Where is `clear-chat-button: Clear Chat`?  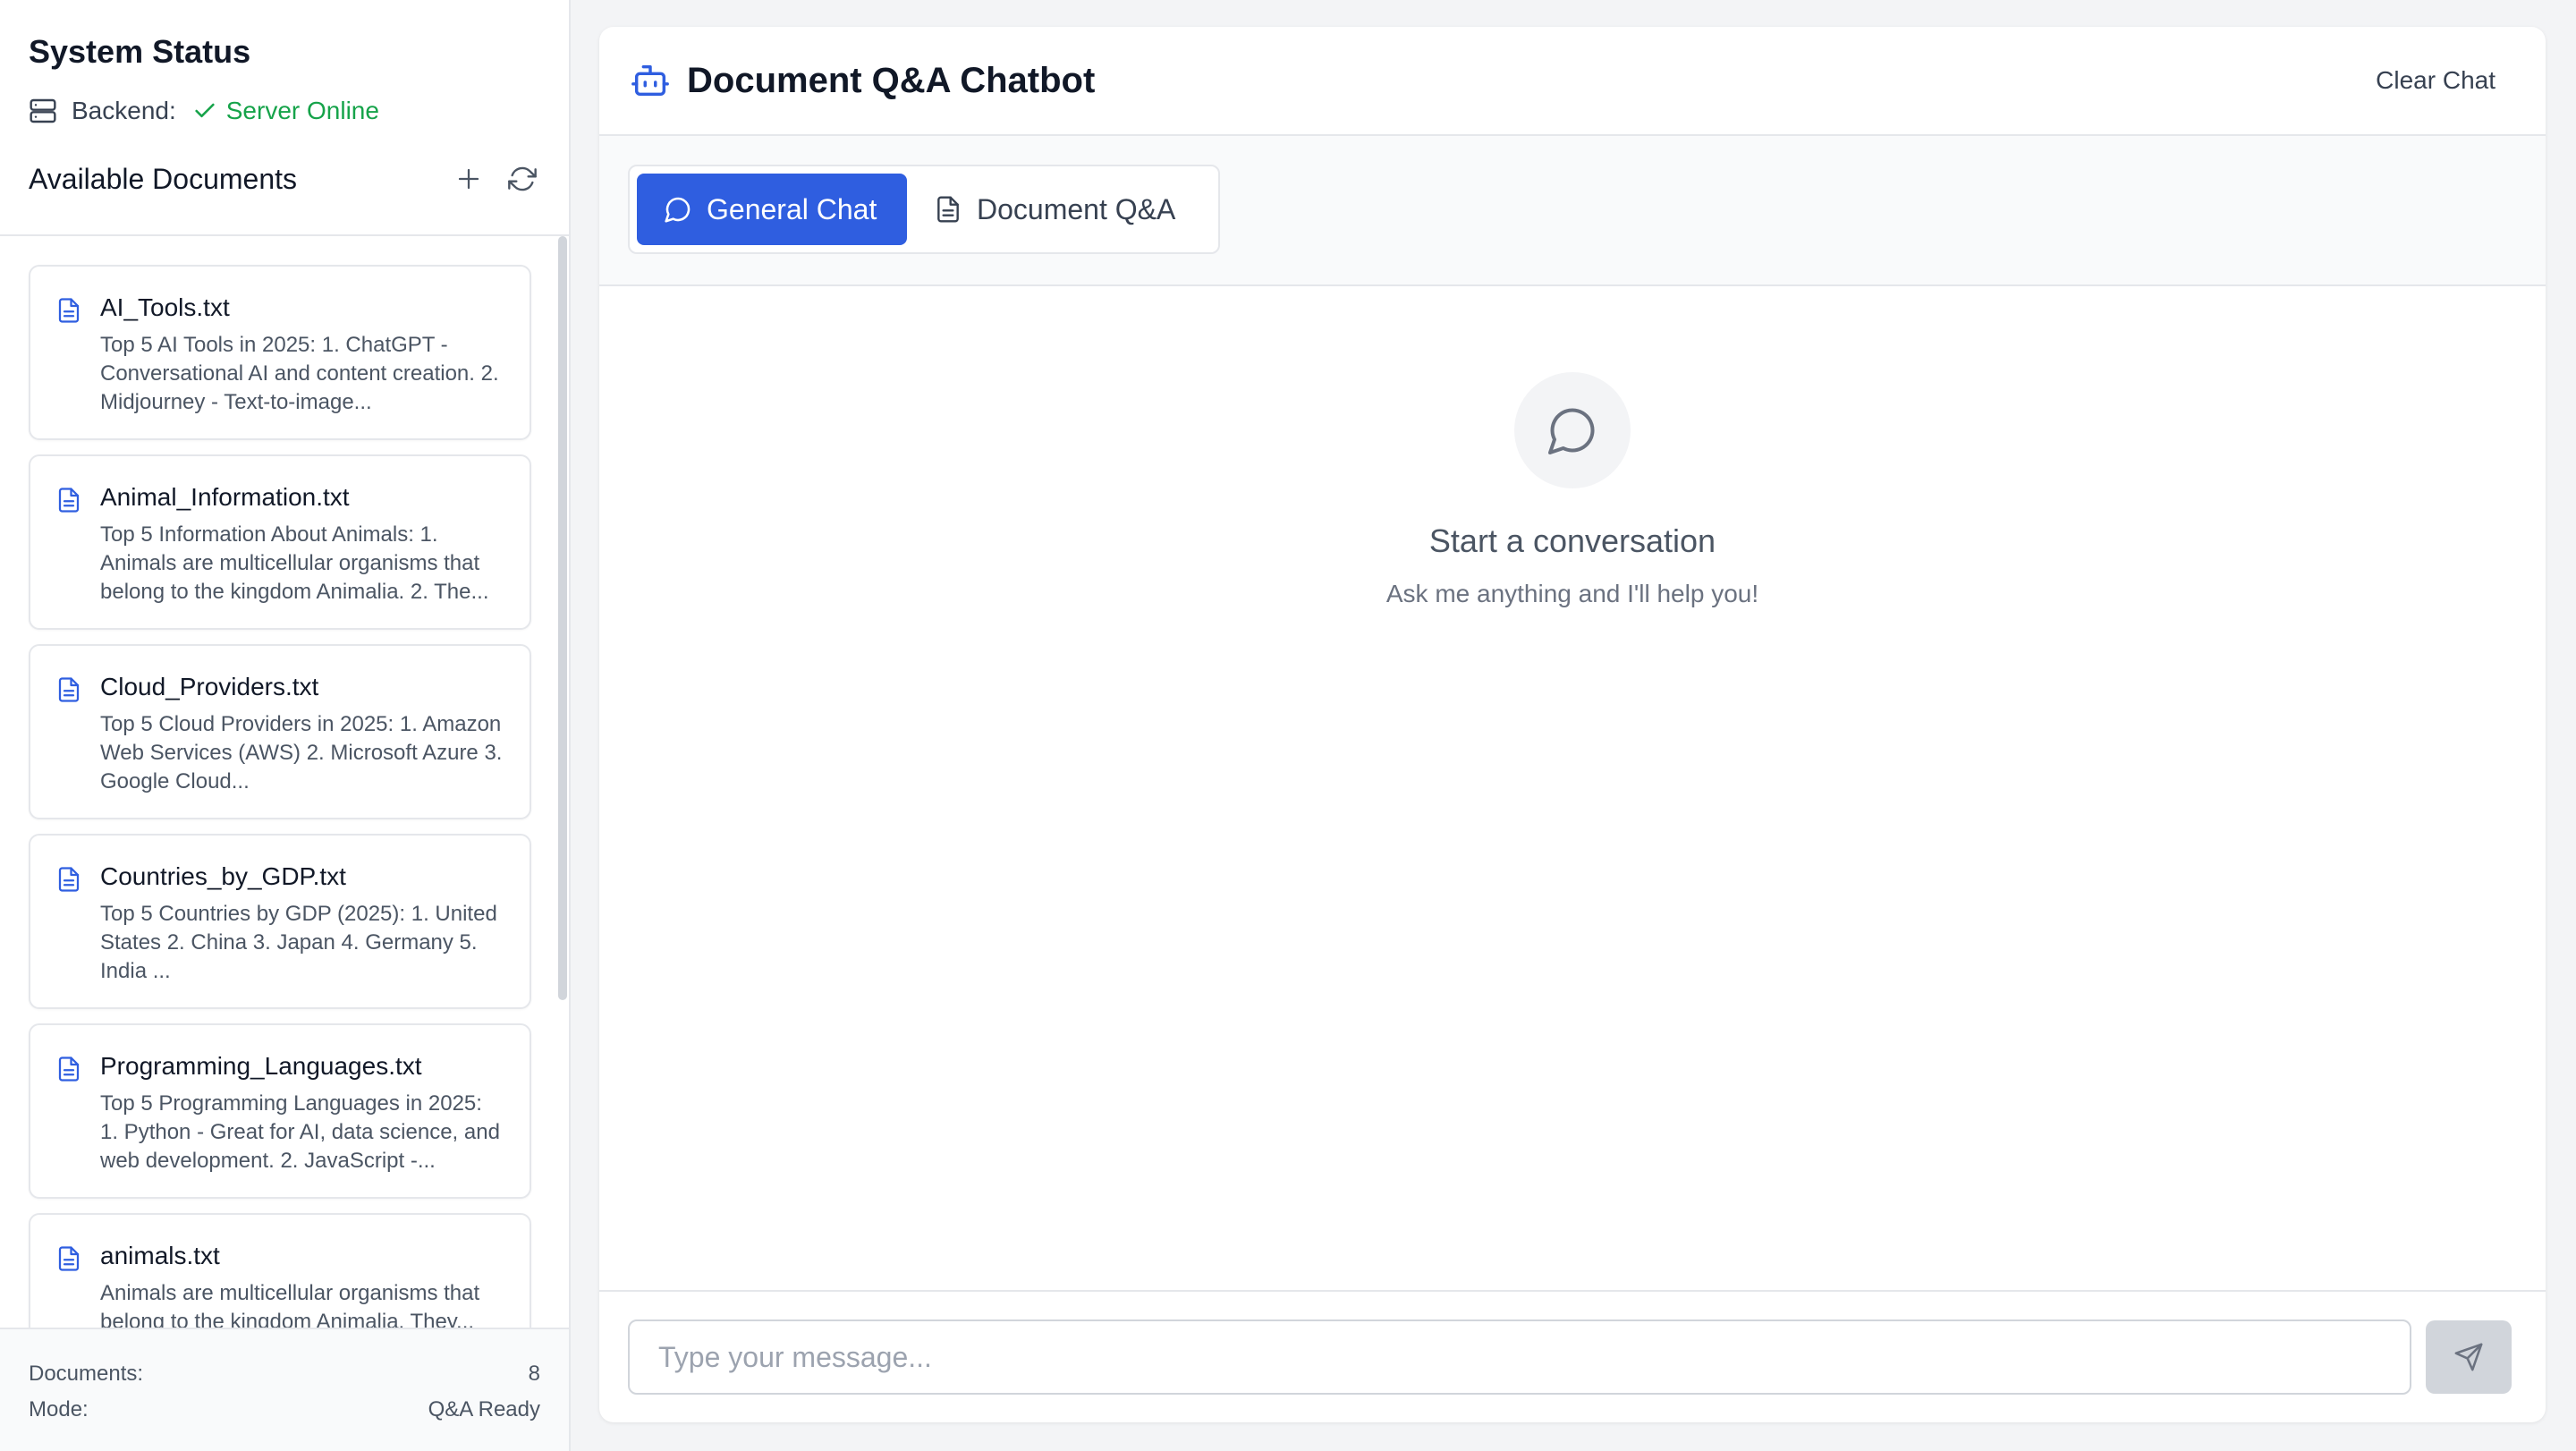 clear-chat-button: Clear Chat is located at coordinates (2436, 80).